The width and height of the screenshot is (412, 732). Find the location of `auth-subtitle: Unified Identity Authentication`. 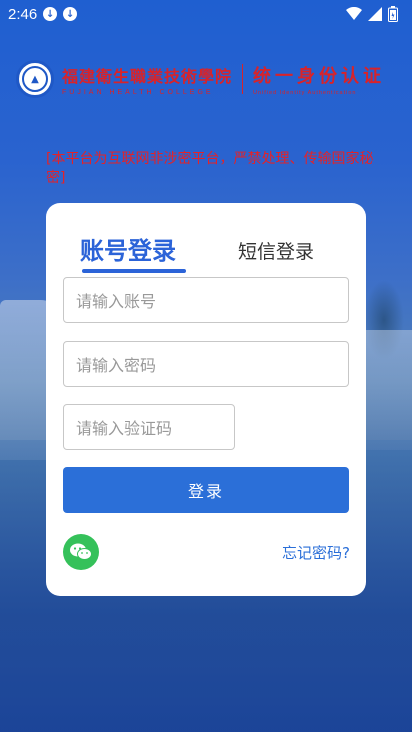

auth-subtitle: Unified Identity Authentication is located at coordinates (305, 93).